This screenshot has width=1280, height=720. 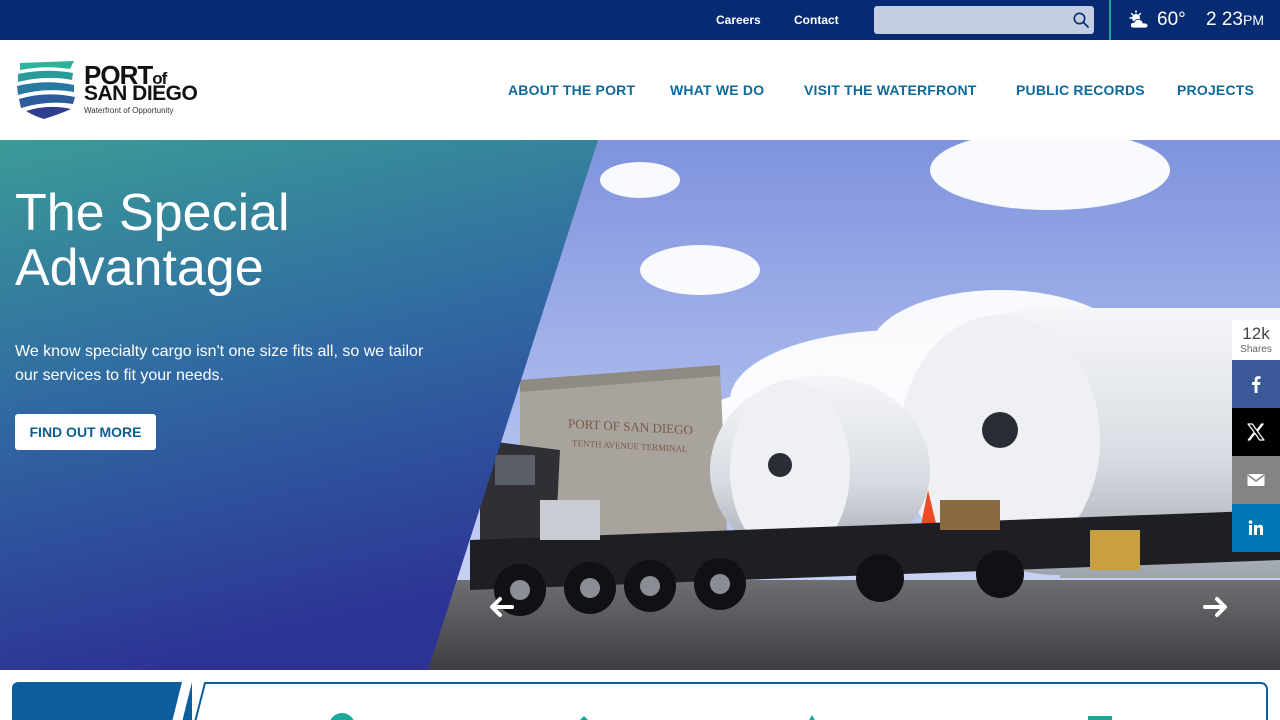 I want to click on find-out-more-button: FIND OUT MORE, so click(x=85, y=432).